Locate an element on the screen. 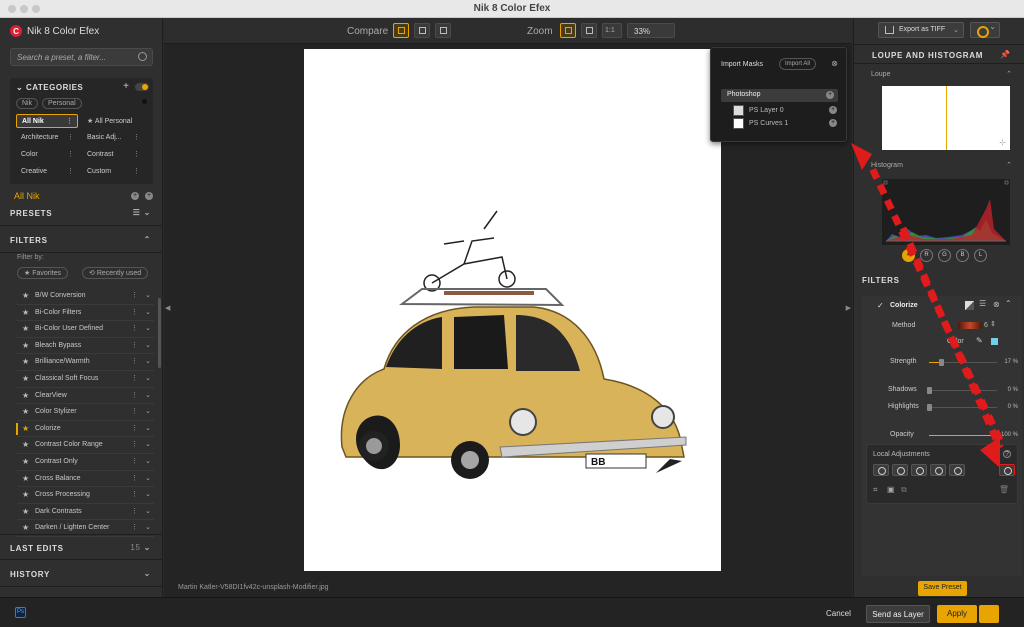  send-as-layer-button: Send as Layer is located at coordinates (898, 614).